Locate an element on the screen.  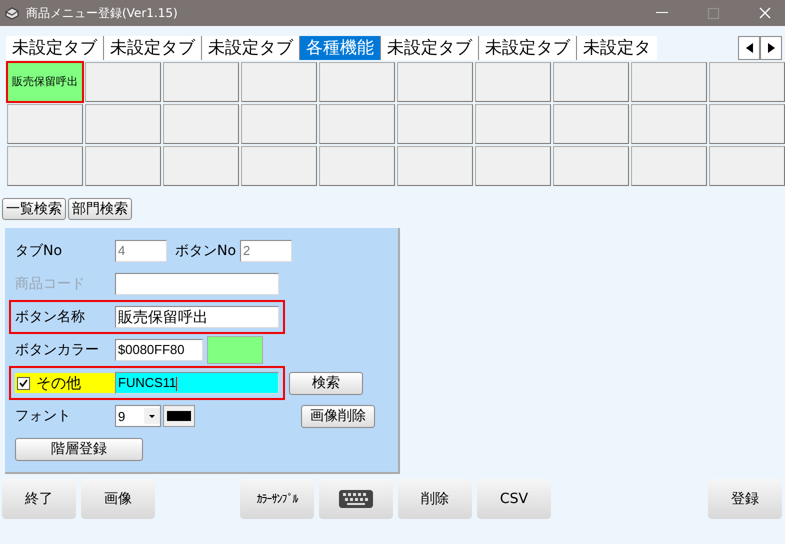
dropdown-icon is located at coordinates (152, 416).